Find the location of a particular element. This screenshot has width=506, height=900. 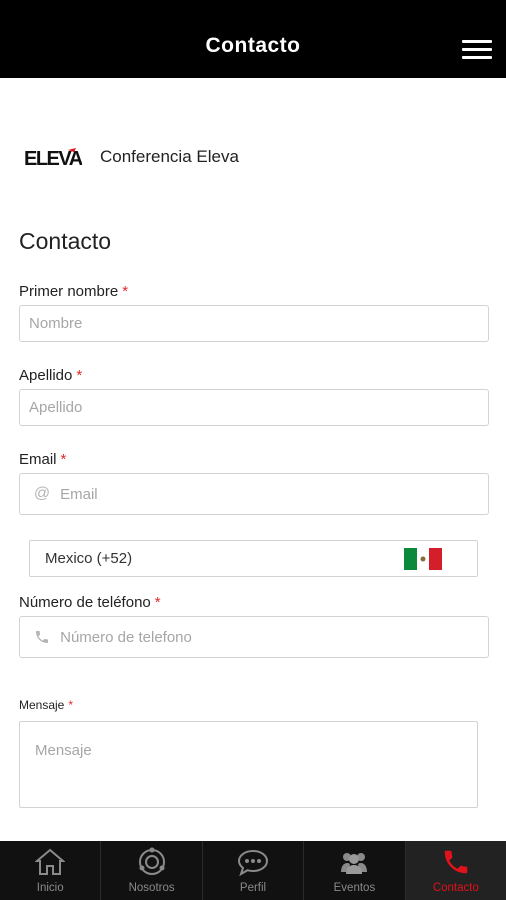

tab-contacto: Contacto is located at coordinates (455, 870).